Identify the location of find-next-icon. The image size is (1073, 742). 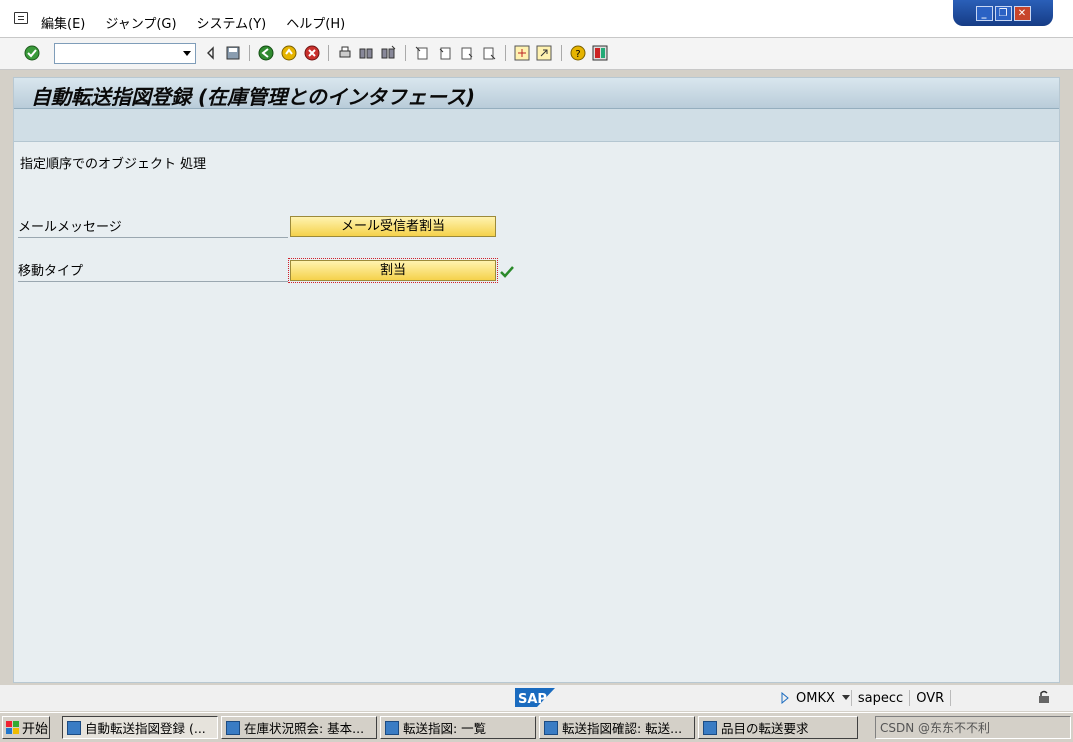
(388, 53).